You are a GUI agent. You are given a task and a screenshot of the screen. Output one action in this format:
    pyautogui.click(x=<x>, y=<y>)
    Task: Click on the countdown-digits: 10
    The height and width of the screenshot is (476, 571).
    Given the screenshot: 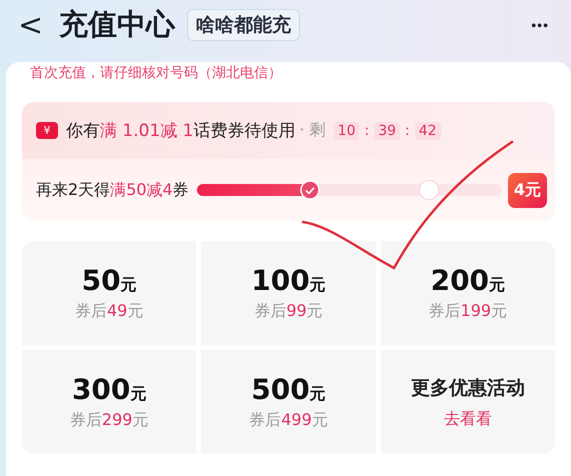 What is the action you would take?
    pyautogui.click(x=347, y=131)
    